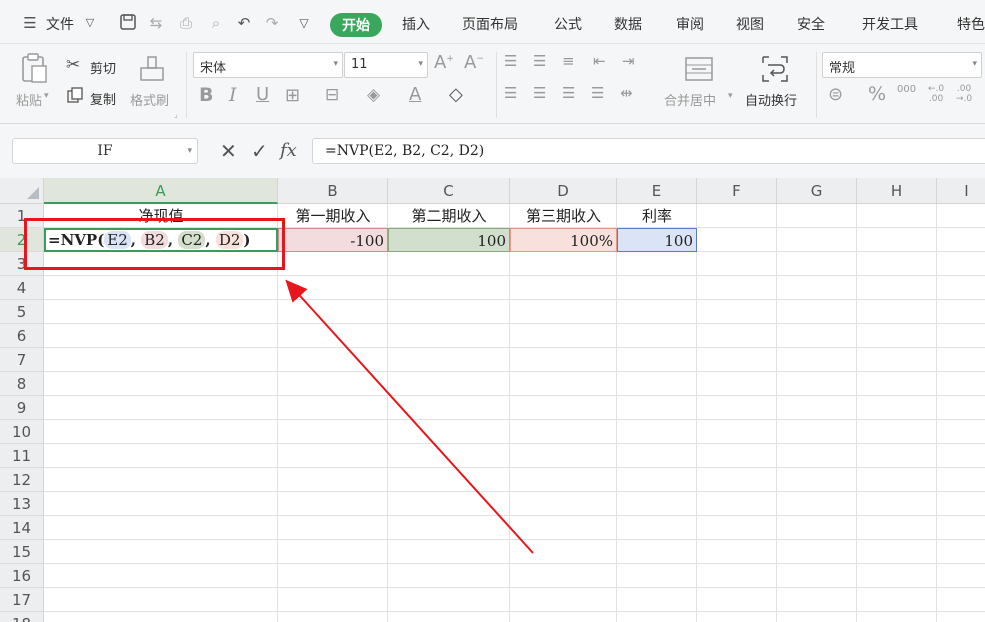 The height and width of the screenshot is (622, 985). What do you see at coordinates (22, 384) in the screenshot?
I see `row-header-8: 8` at bounding box center [22, 384].